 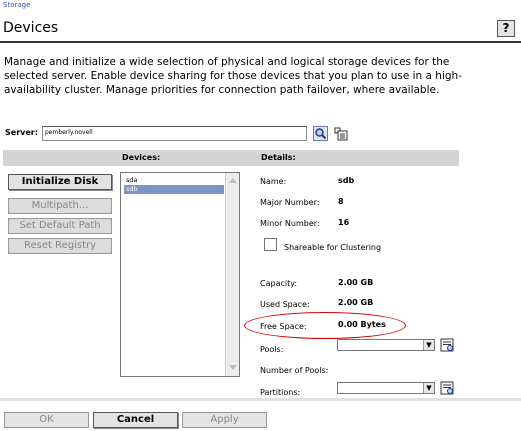 What do you see at coordinates (174, 180) in the screenshot?
I see `list-item: sda` at bounding box center [174, 180].